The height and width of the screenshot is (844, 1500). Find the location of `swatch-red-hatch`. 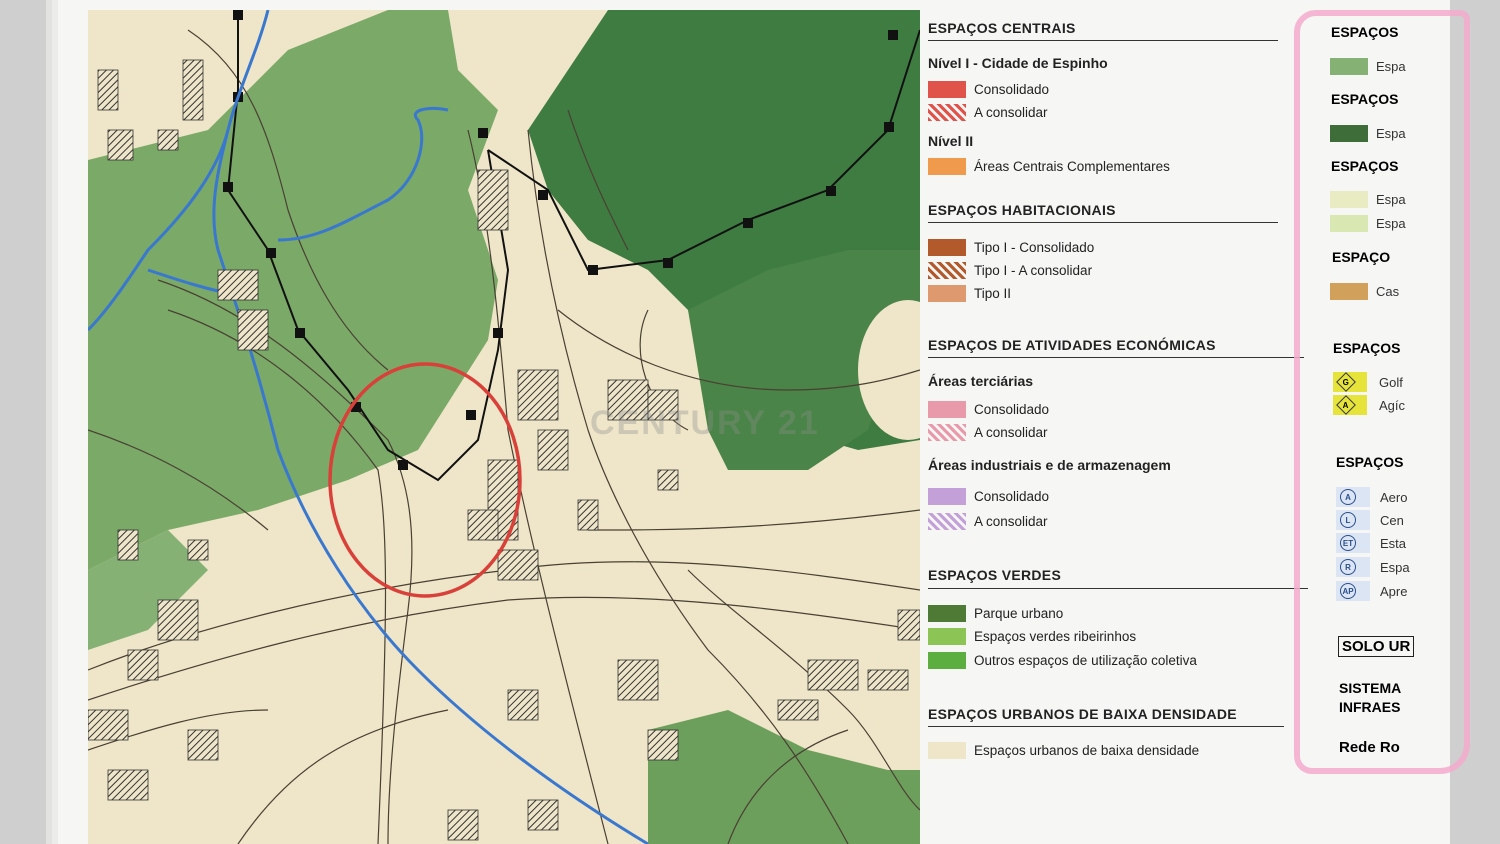

swatch-red-hatch is located at coordinates (947, 112).